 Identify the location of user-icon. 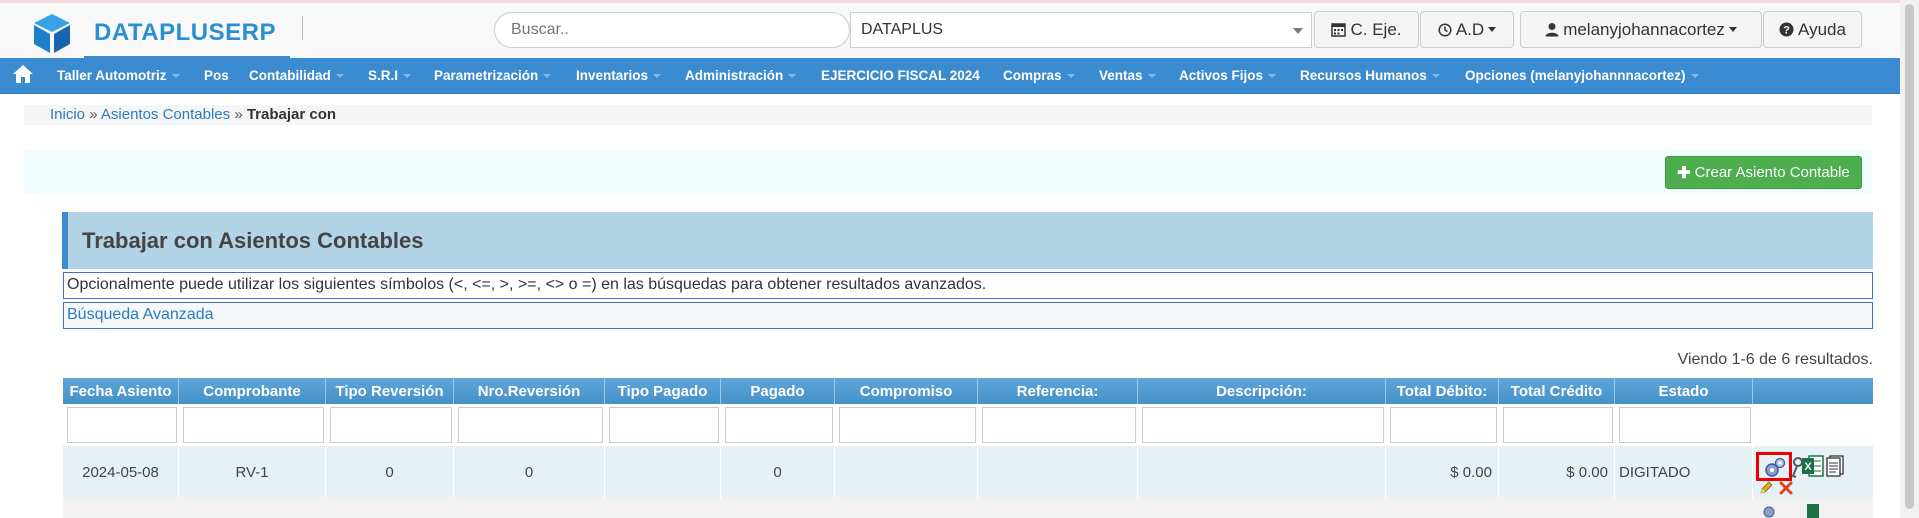
(1552, 30).